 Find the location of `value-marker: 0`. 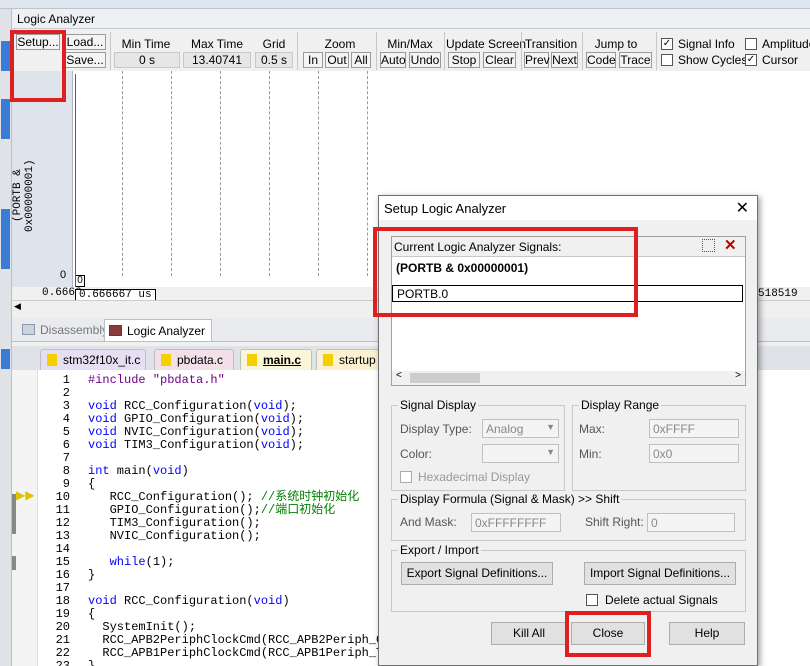

value-marker: 0 is located at coordinates (80, 281).